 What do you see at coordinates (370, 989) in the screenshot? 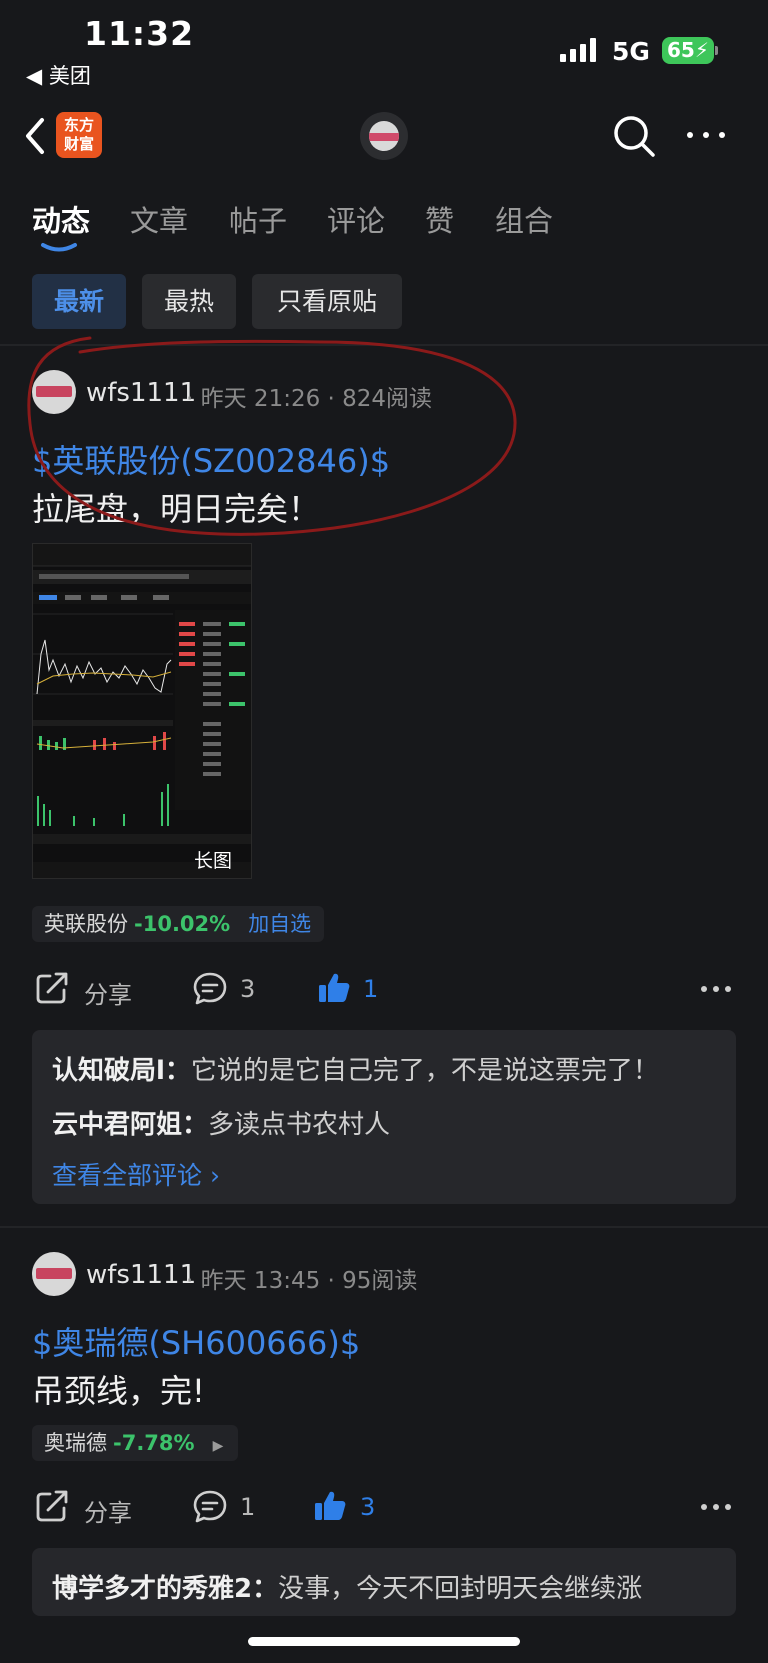
I see `like-count: 1` at bounding box center [370, 989].